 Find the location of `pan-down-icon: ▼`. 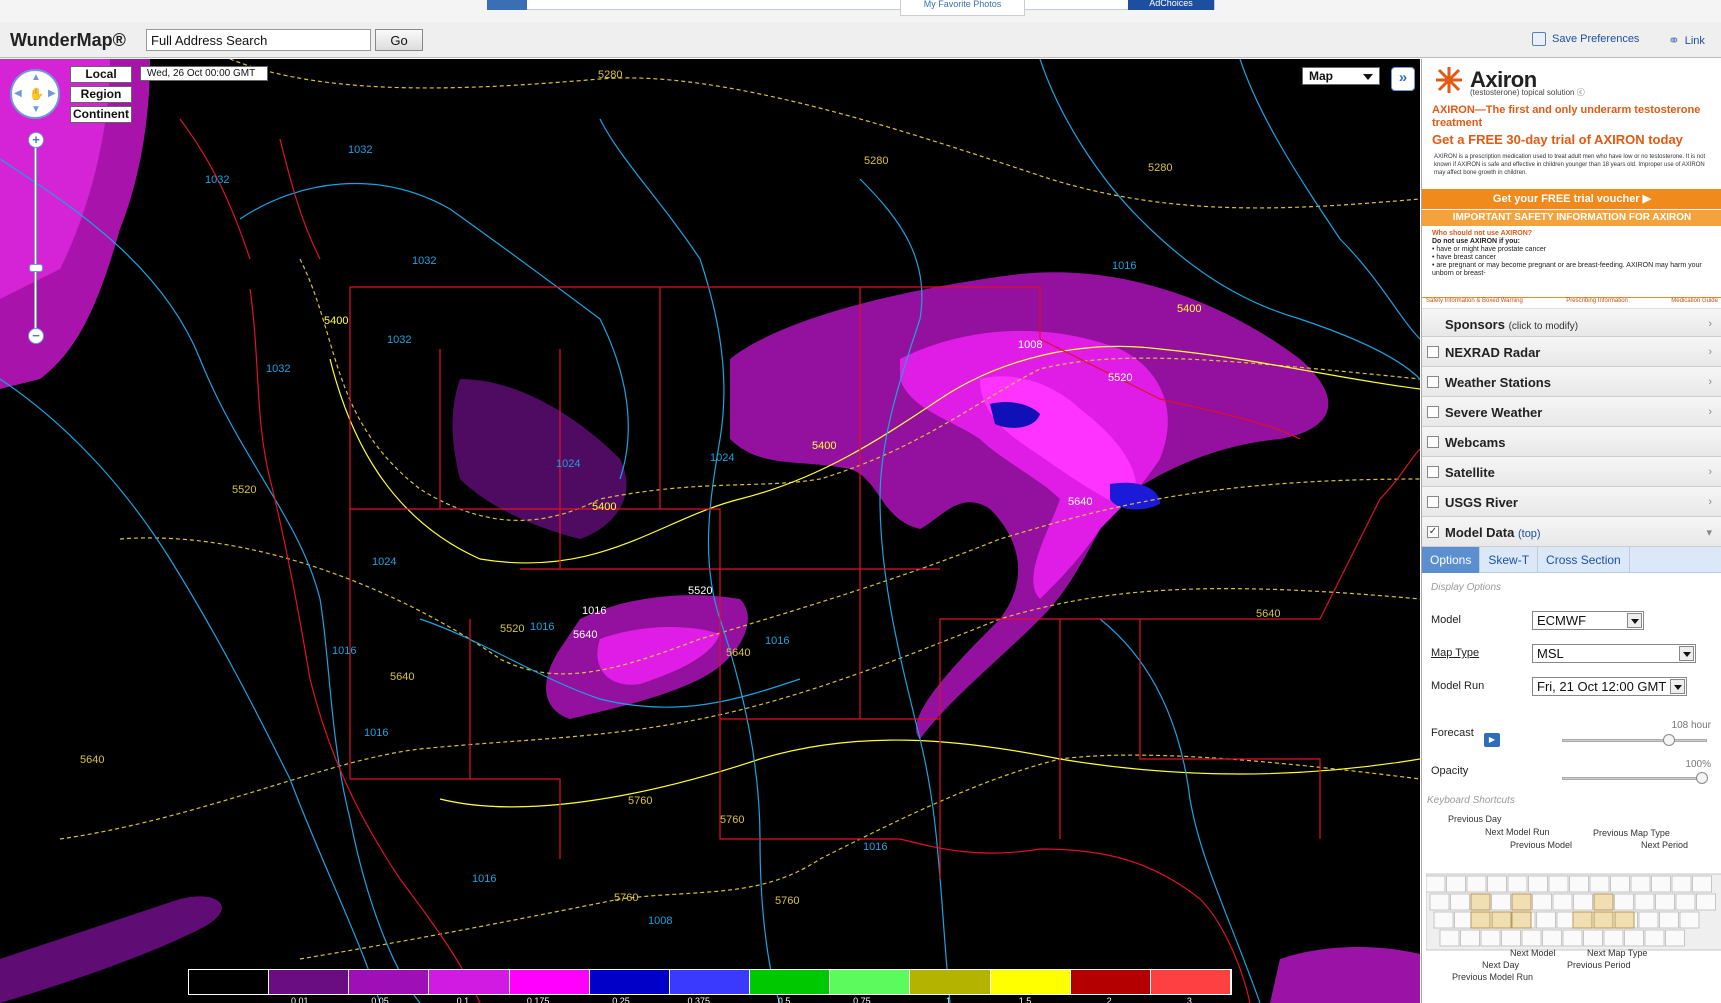

pan-down-icon: ▼ is located at coordinates (36, 109).